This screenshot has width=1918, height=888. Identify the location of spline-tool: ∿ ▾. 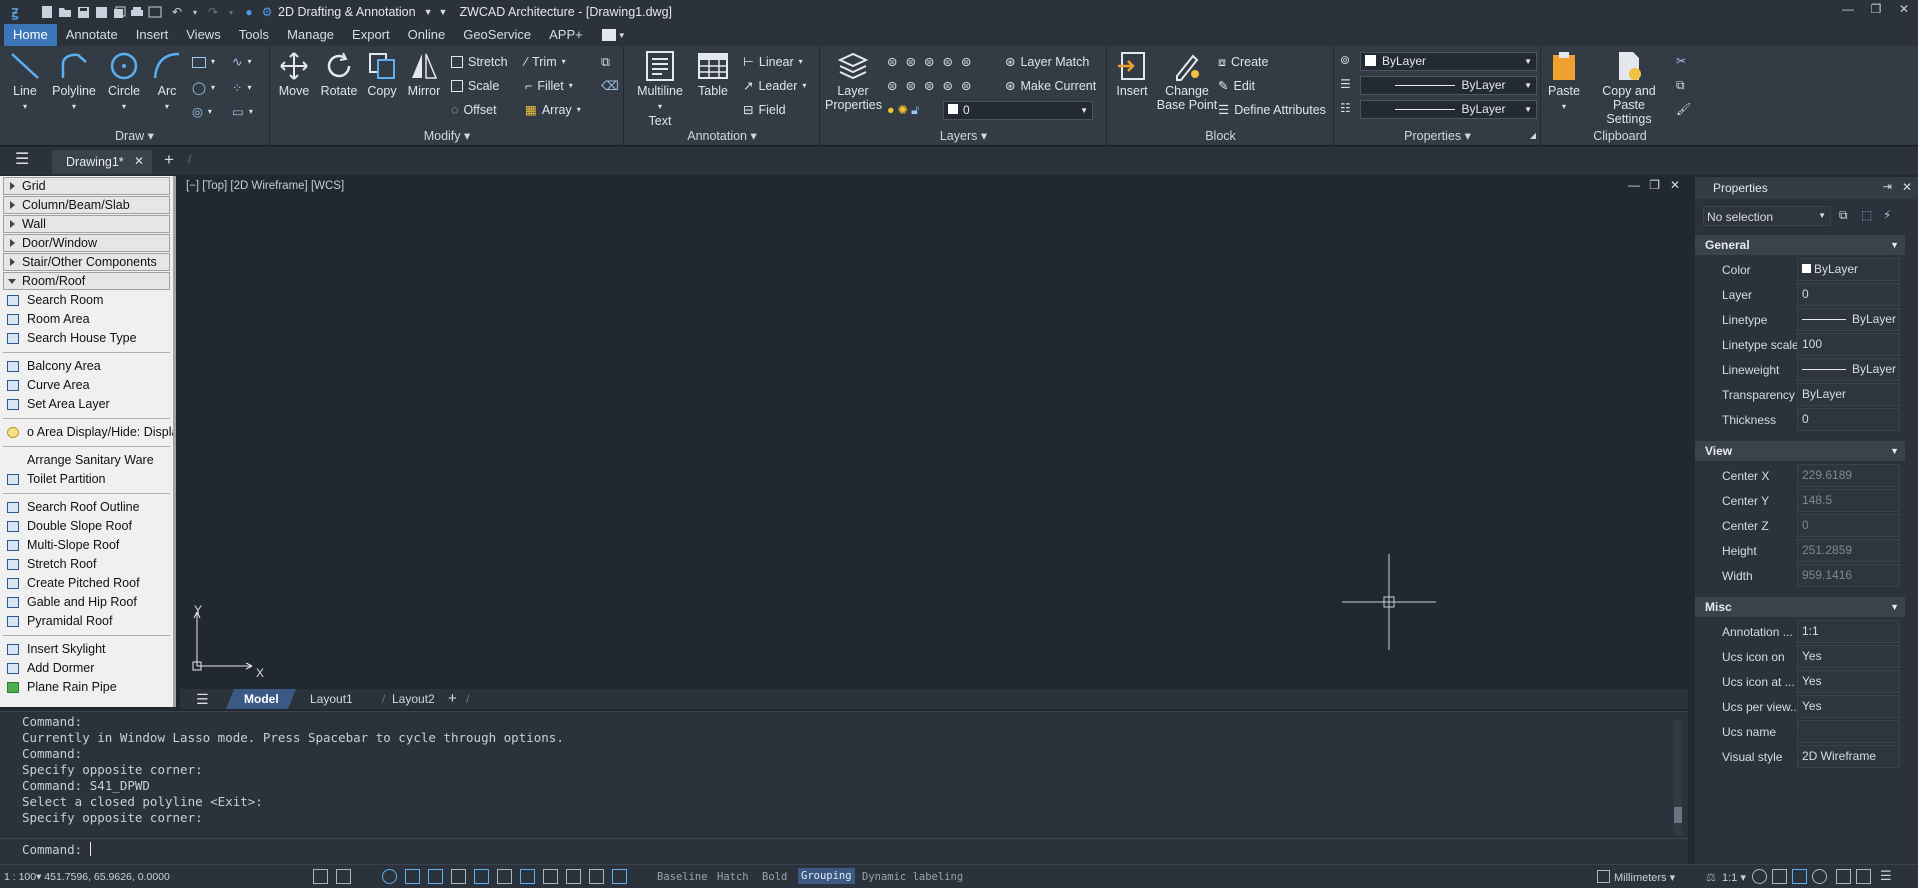
(242, 62).